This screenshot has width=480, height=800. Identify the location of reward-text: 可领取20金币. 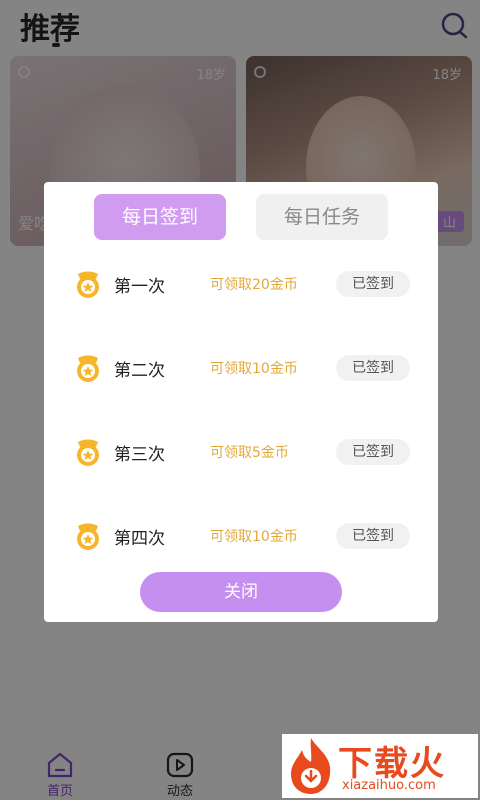
(254, 285).